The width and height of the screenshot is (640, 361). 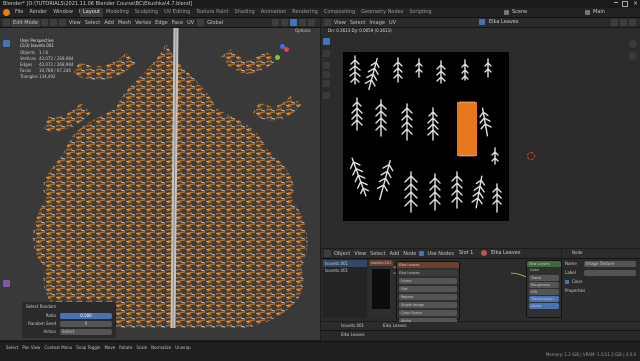 I want to click on node-row: Transmission, so click(x=544, y=299).